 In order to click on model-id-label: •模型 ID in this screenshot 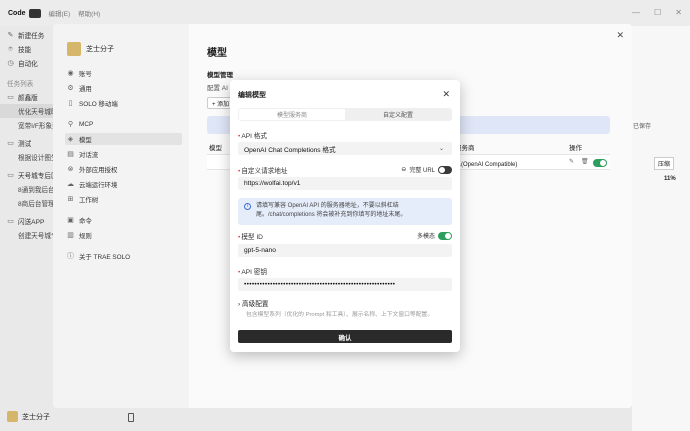, I will do `click(250, 237)`.